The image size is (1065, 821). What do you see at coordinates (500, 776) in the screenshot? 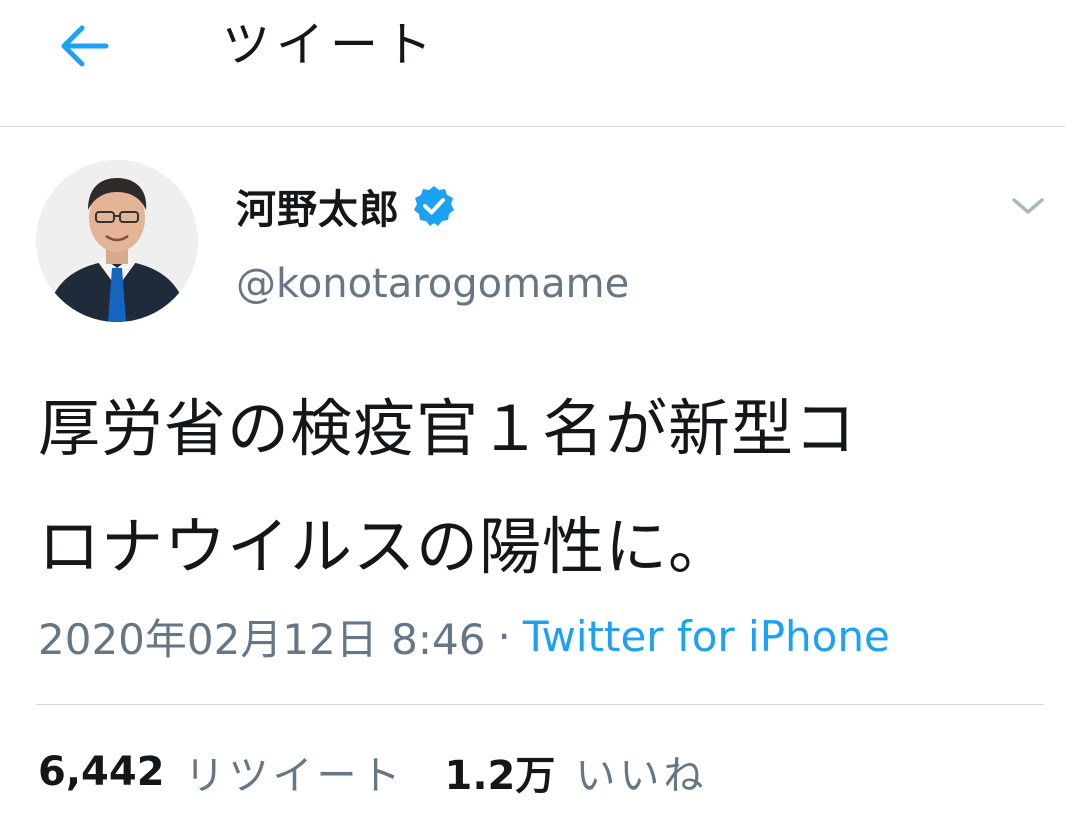
I see `like-count: 1.2万` at bounding box center [500, 776].